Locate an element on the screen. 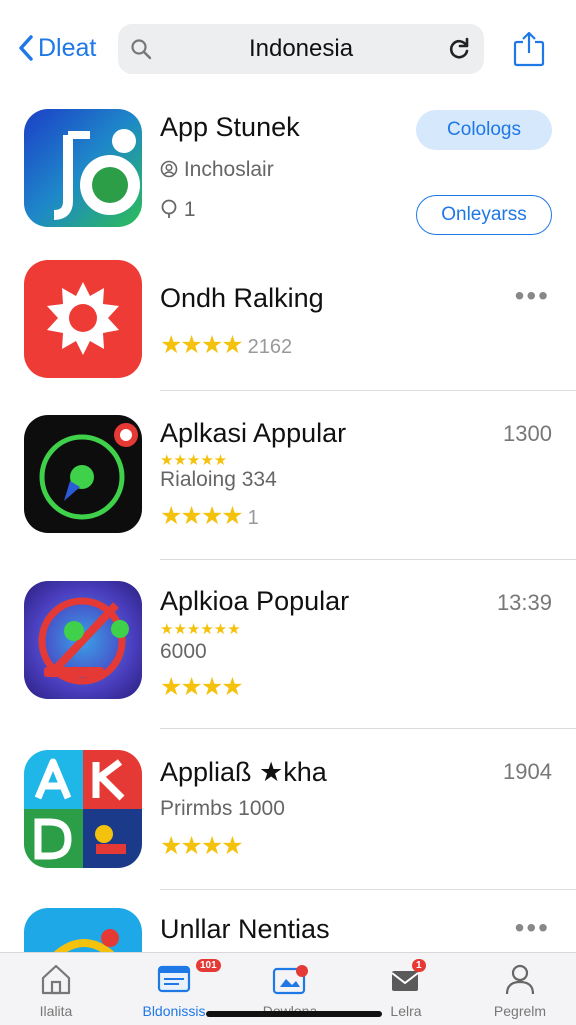 The image size is (576, 1025). rating-count: 1 is located at coordinates (253, 518).